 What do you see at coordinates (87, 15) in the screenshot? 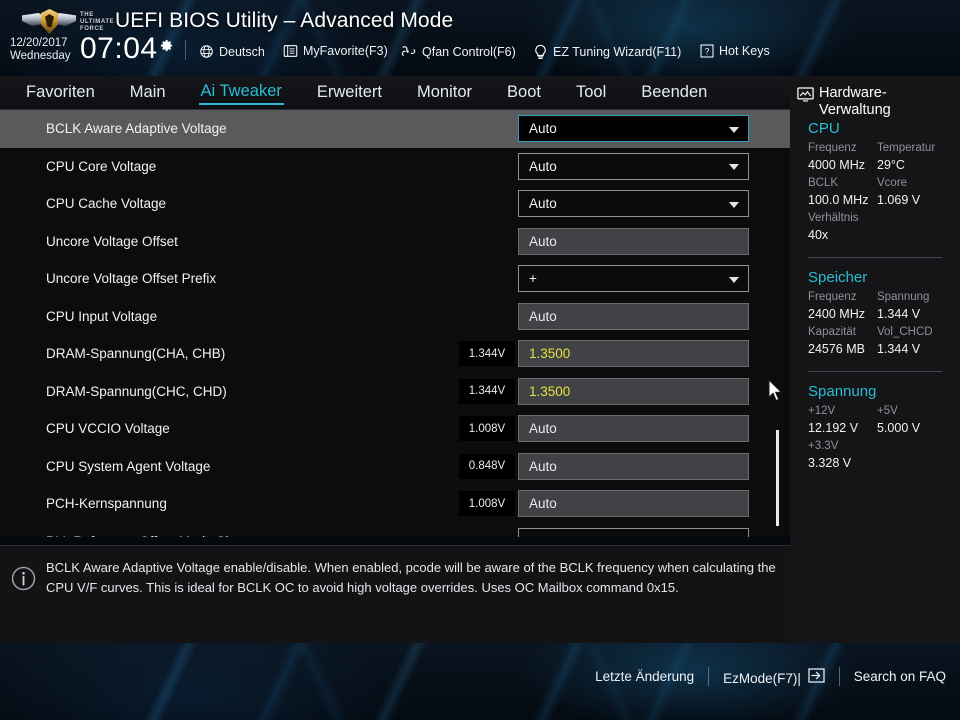
I see `logo-line-1: THE` at bounding box center [87, 15].